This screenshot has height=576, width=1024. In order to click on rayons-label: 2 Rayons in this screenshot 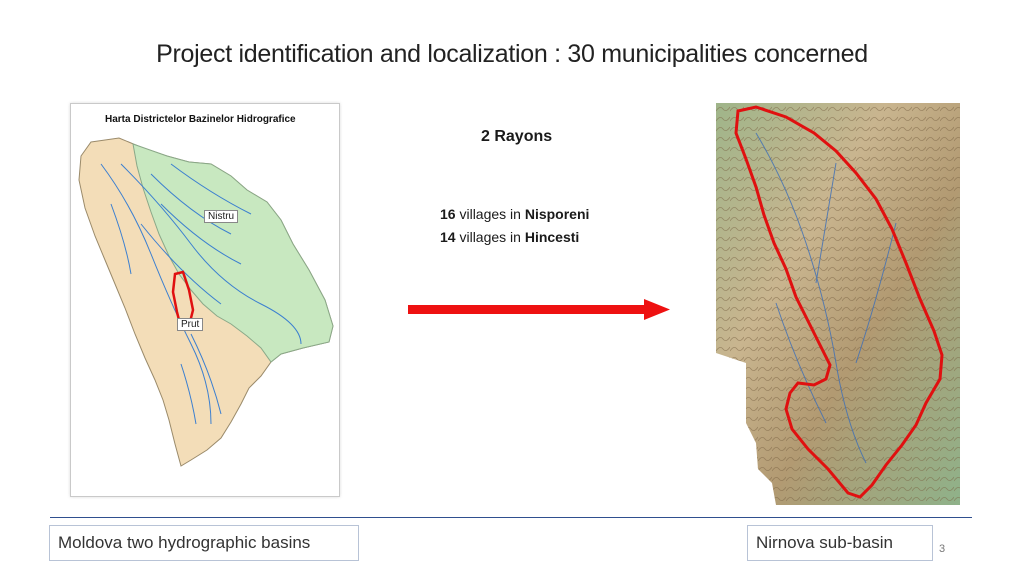, I will do `click(517, 136)`.